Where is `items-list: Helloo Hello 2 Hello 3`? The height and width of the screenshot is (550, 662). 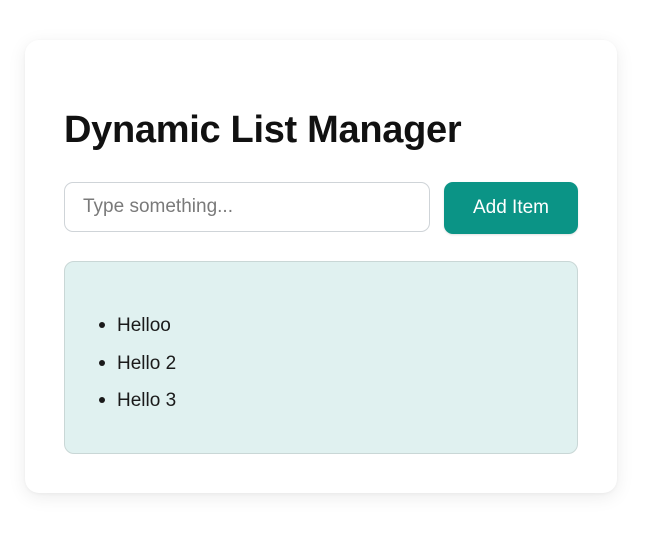 items-list: Helloo Hello 2 Hello 3 is located at coordinates (136, 363).